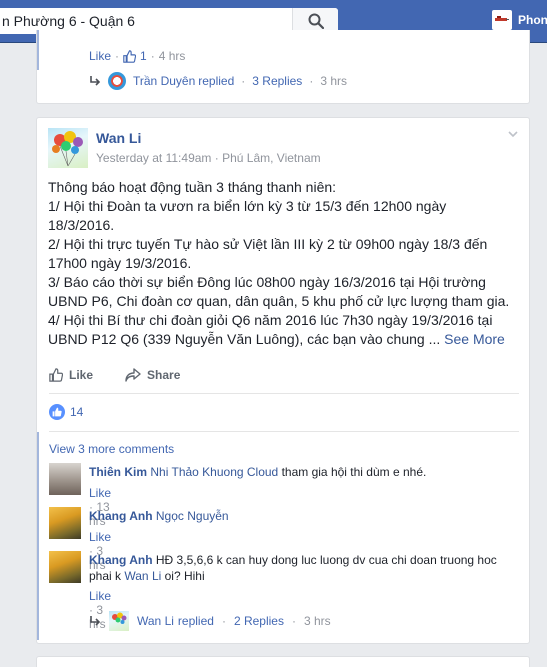 This screenshot has width=547, height=667. I want to click on post-author: Wan Li, so click(118, 138).